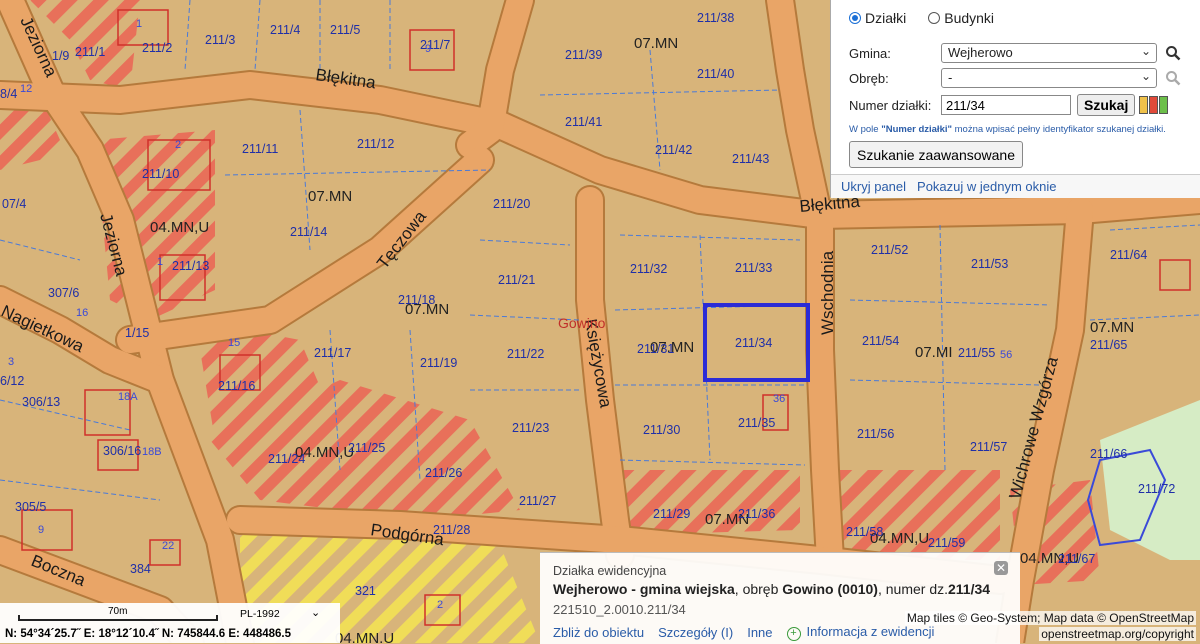 The width and height of the screenshot is (1200, 644). I want to click on hint-field: "Numer działki", so click(916, 129).